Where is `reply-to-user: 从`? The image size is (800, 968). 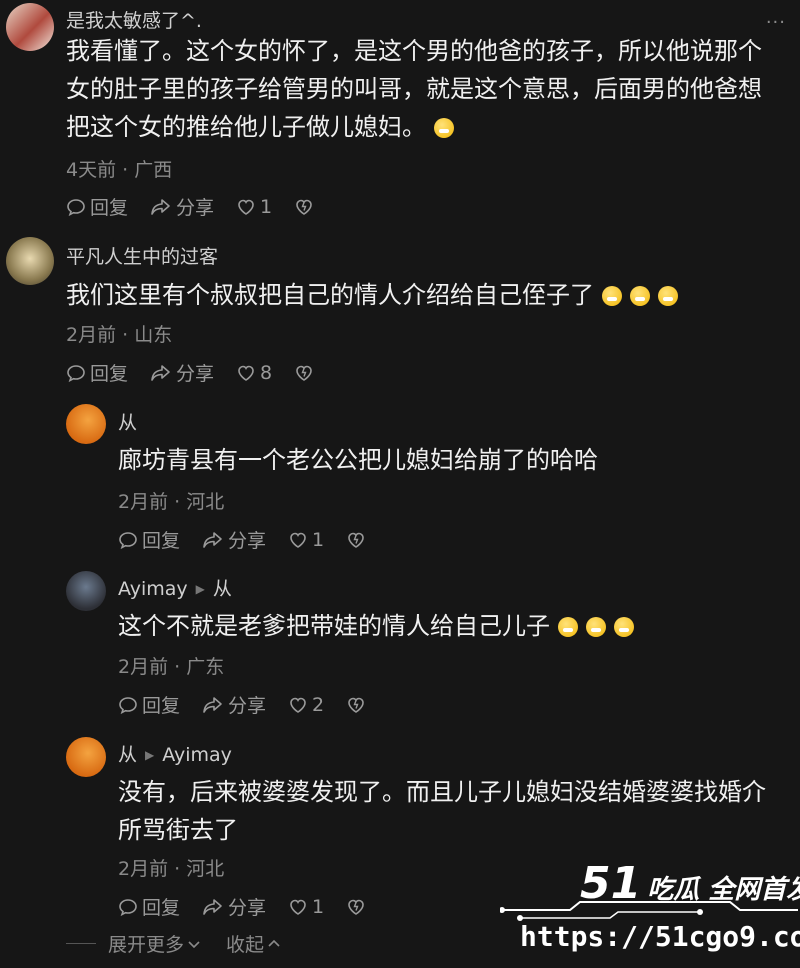
reply-to-user: 从 is located at coordinates (222, 589).